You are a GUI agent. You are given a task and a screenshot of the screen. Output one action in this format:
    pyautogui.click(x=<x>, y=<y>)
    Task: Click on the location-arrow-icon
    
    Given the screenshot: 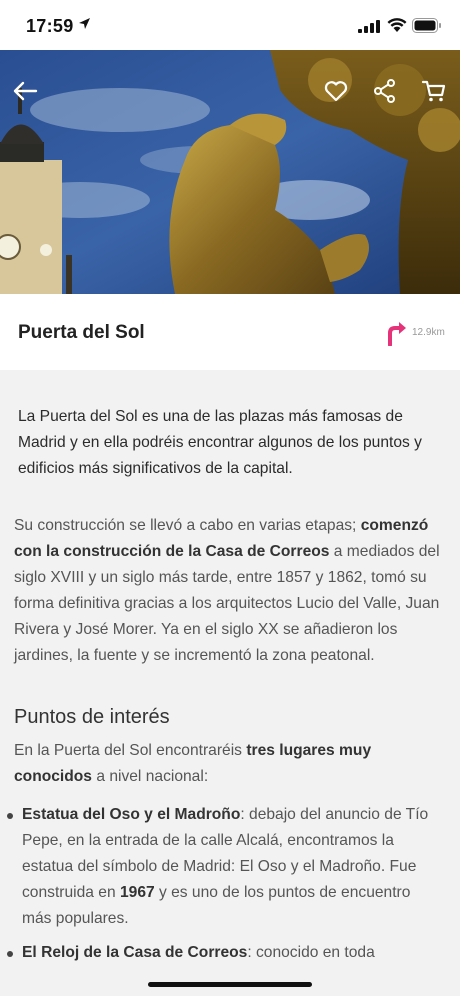 What is the action you would take?
    pyautogui.click(x=84, y=23)
    